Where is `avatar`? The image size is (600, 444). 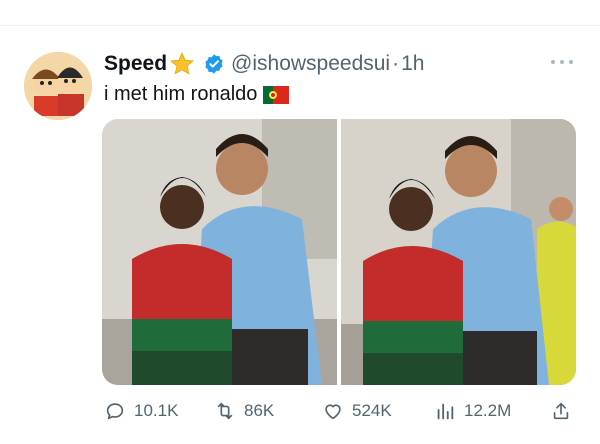 avatar is located at coordinates (58, 86).